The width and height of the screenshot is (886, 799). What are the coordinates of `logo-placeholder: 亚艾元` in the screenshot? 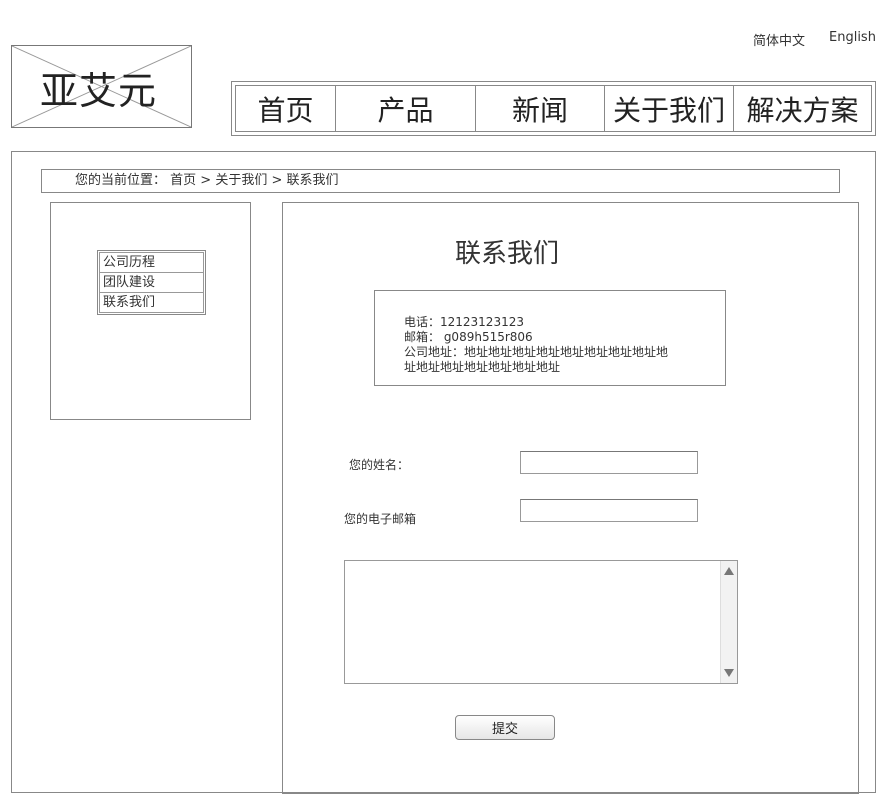 It's located at (101, 86).